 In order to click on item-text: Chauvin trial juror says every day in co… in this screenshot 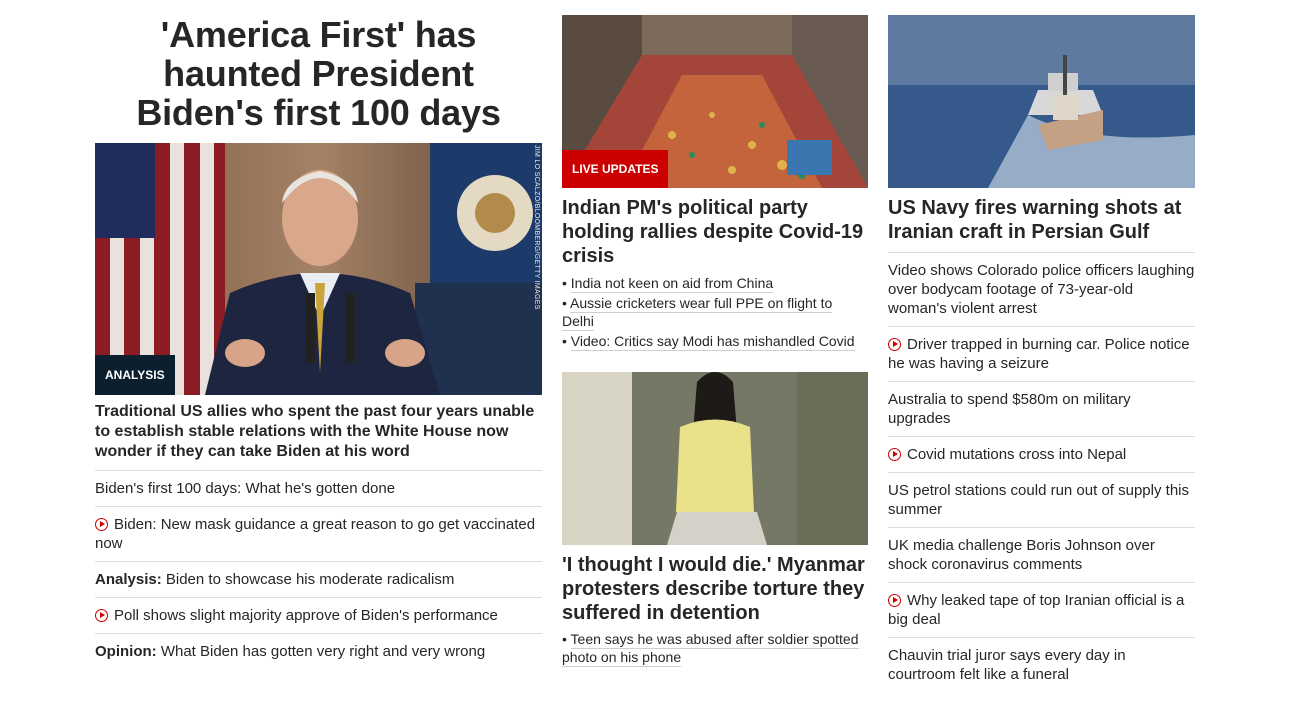, I will do `click(1007, 665)`.